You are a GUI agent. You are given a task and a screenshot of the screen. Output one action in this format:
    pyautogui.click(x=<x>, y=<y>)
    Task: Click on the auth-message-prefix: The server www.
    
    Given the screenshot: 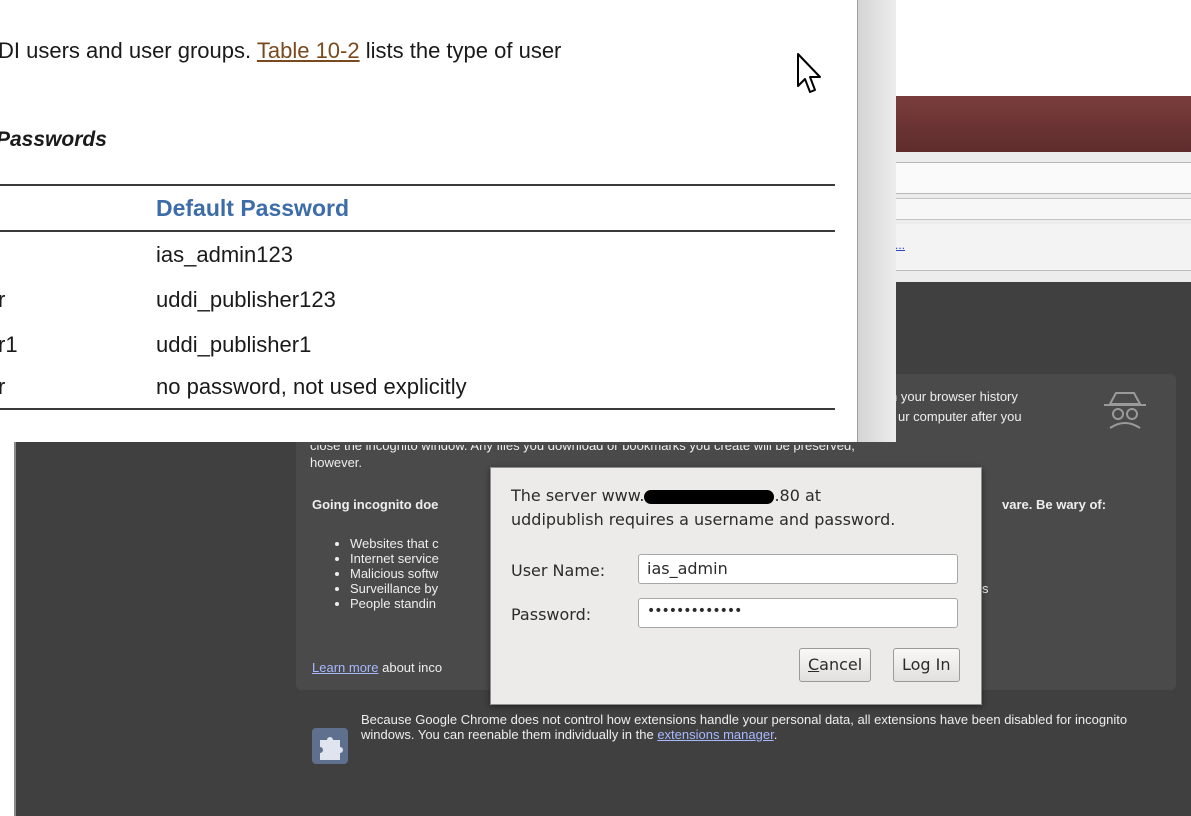 What is the action you would take?
    pyautogui.click(x=578, y=495)
    